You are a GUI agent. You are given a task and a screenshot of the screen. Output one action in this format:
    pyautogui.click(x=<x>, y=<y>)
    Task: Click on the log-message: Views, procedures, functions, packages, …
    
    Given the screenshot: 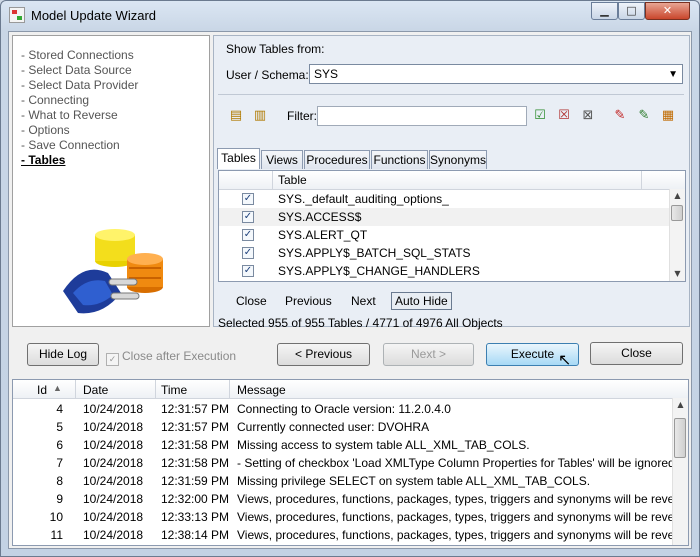 What is the action you would take?
    pyautogui.click(x=455, y=499)
    